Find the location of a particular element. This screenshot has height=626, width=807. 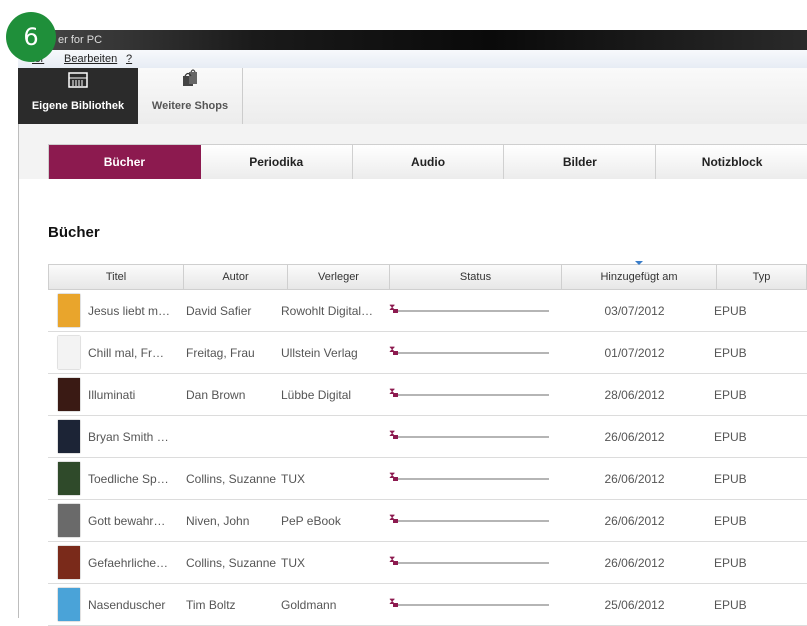

library-shelf-icon is located at coordinates (78, 83).